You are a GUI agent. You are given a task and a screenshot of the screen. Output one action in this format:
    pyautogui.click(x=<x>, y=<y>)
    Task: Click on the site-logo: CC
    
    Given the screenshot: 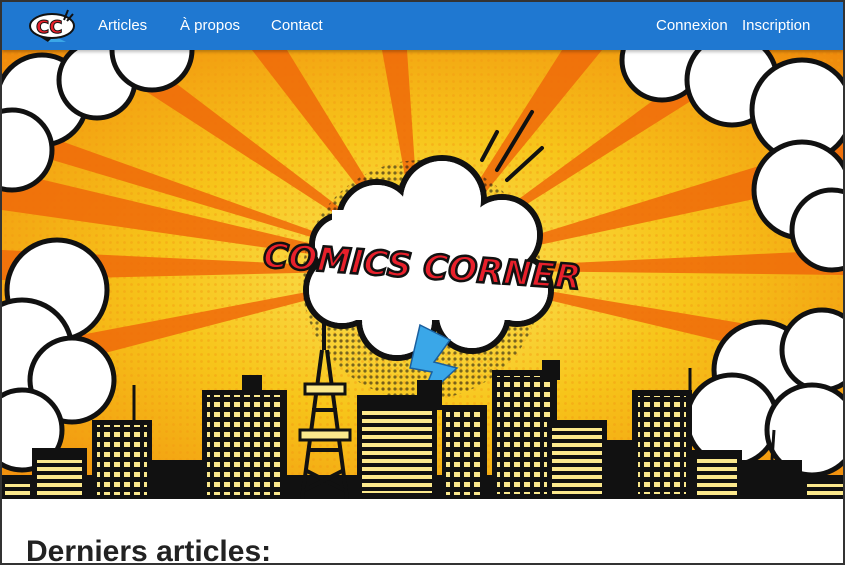 What is the action you would take?
    pyautogui.click(x=51, y=26)
    